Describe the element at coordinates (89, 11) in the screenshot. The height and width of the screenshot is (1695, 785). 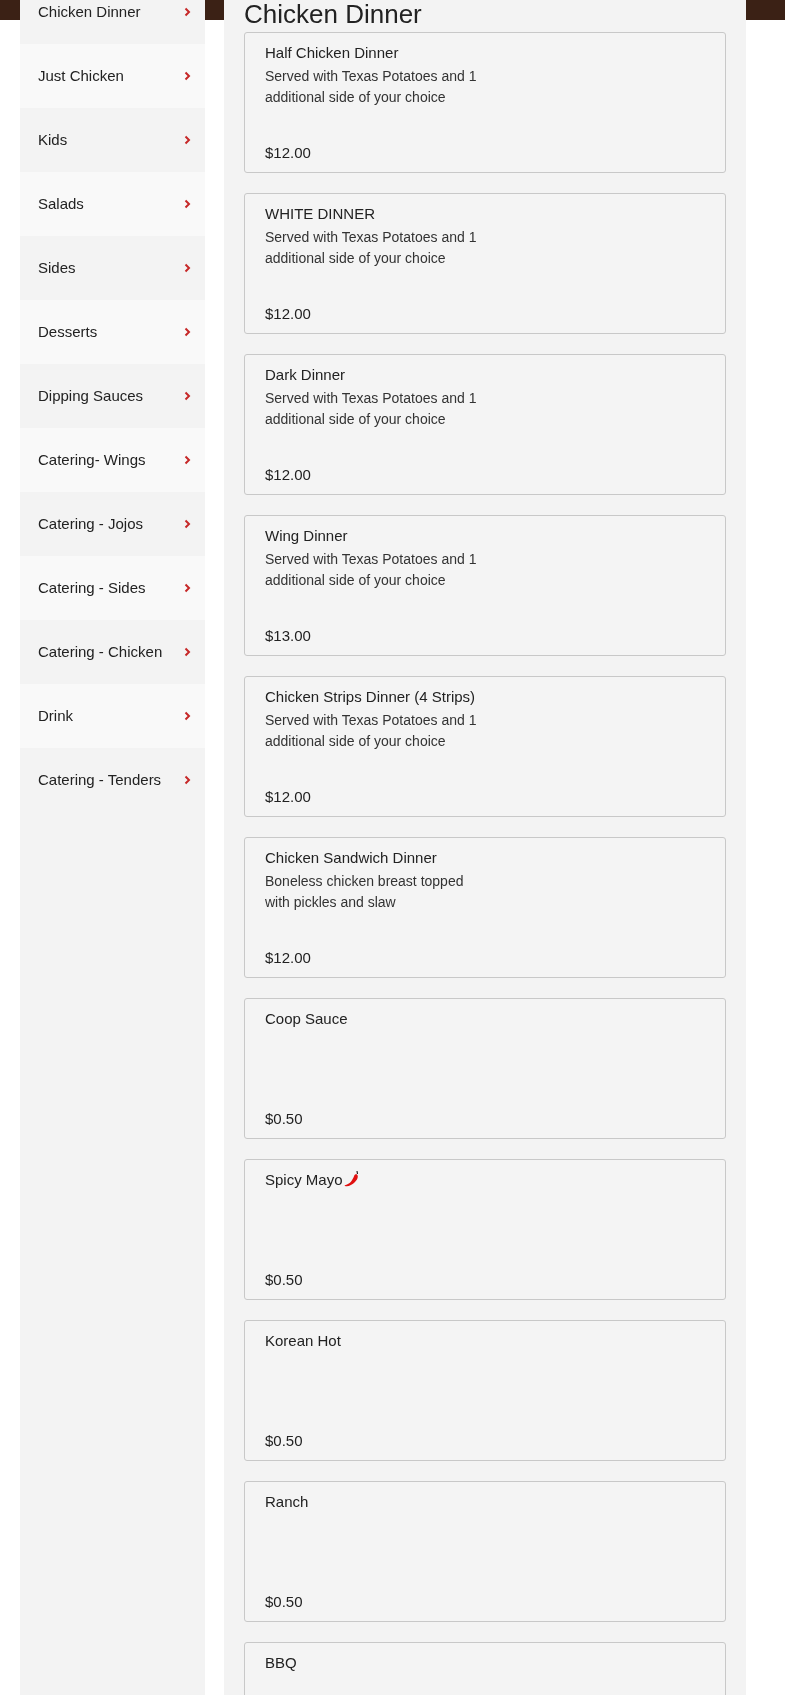
I see `category-label: Chicken Dinner` at that location.